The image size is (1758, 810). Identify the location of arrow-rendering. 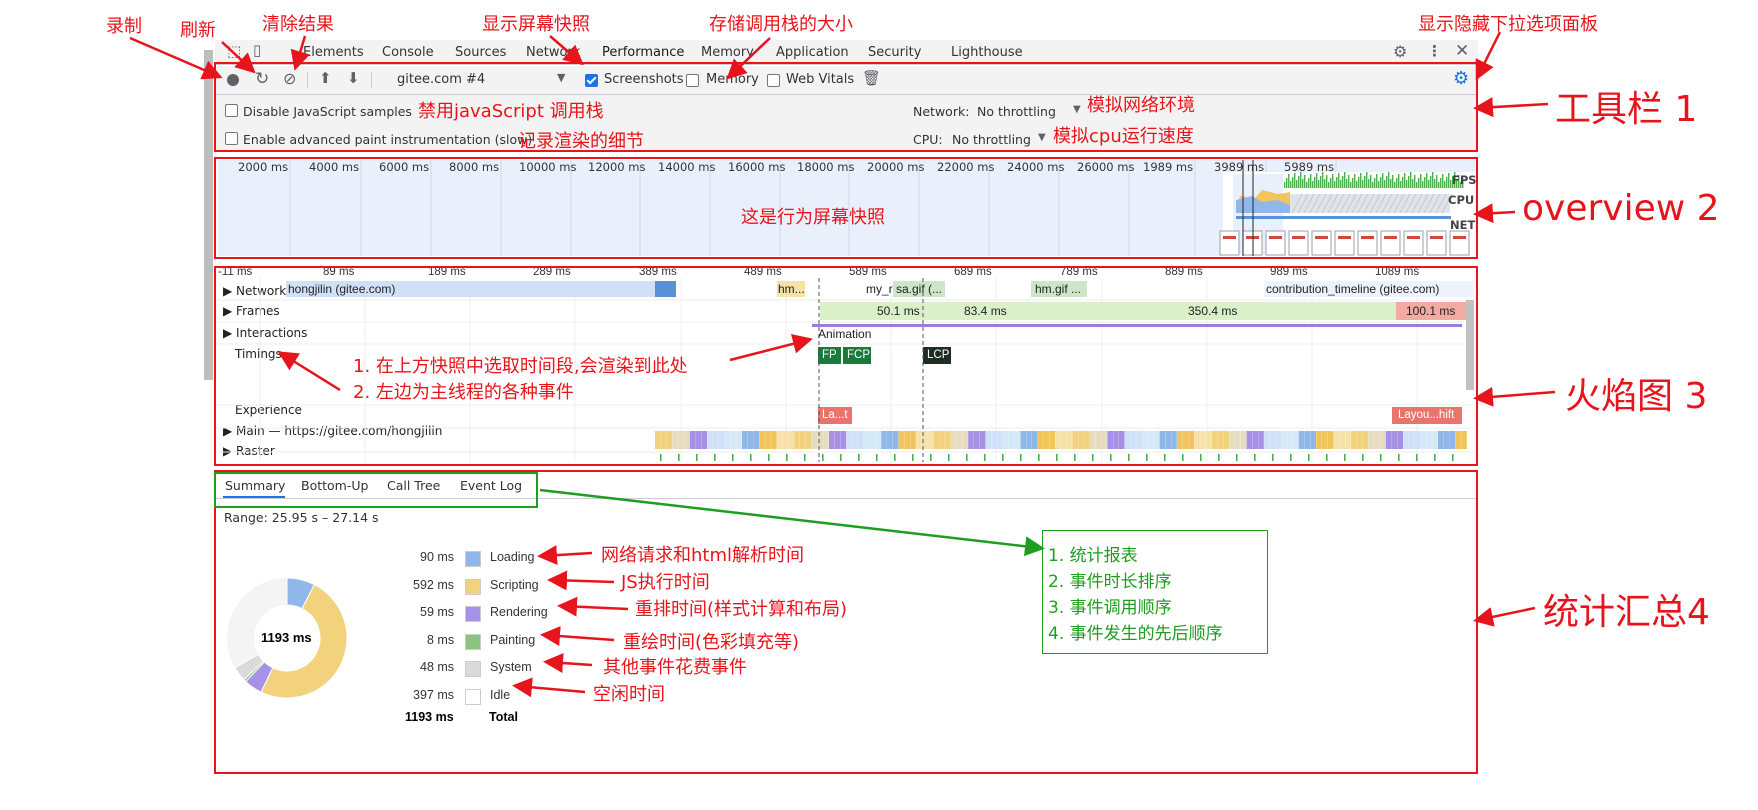
(593, 606).